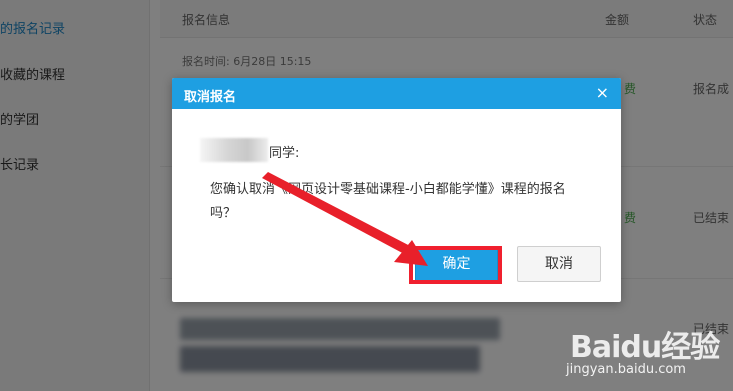 Image resolution: width=733 pixels, height=391 pixels. Describe the element at coordinates (559, 264) in the screenshot. I see `cancel-button: 取消` at that location.